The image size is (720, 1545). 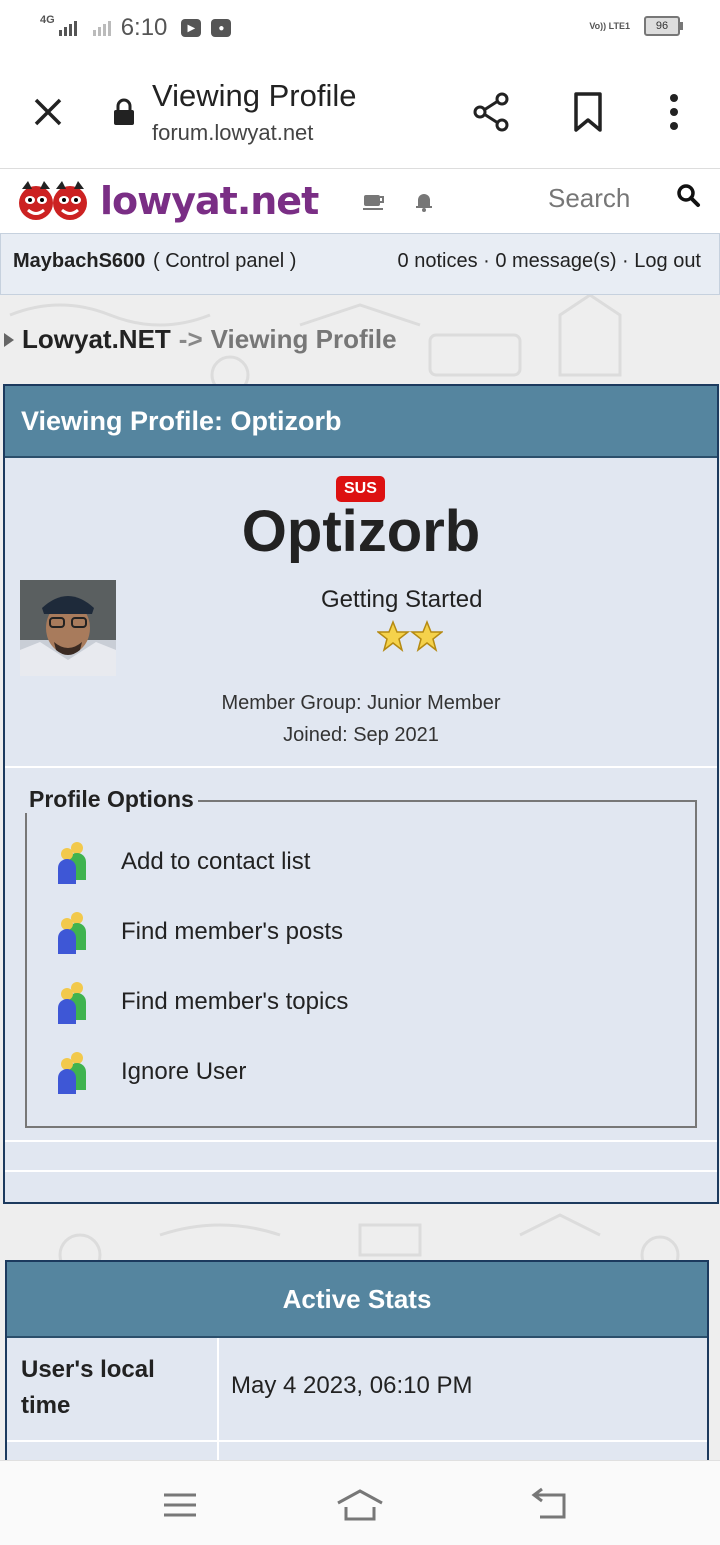 I want to click on mic-icon: ●, so click(x=221, y=28).